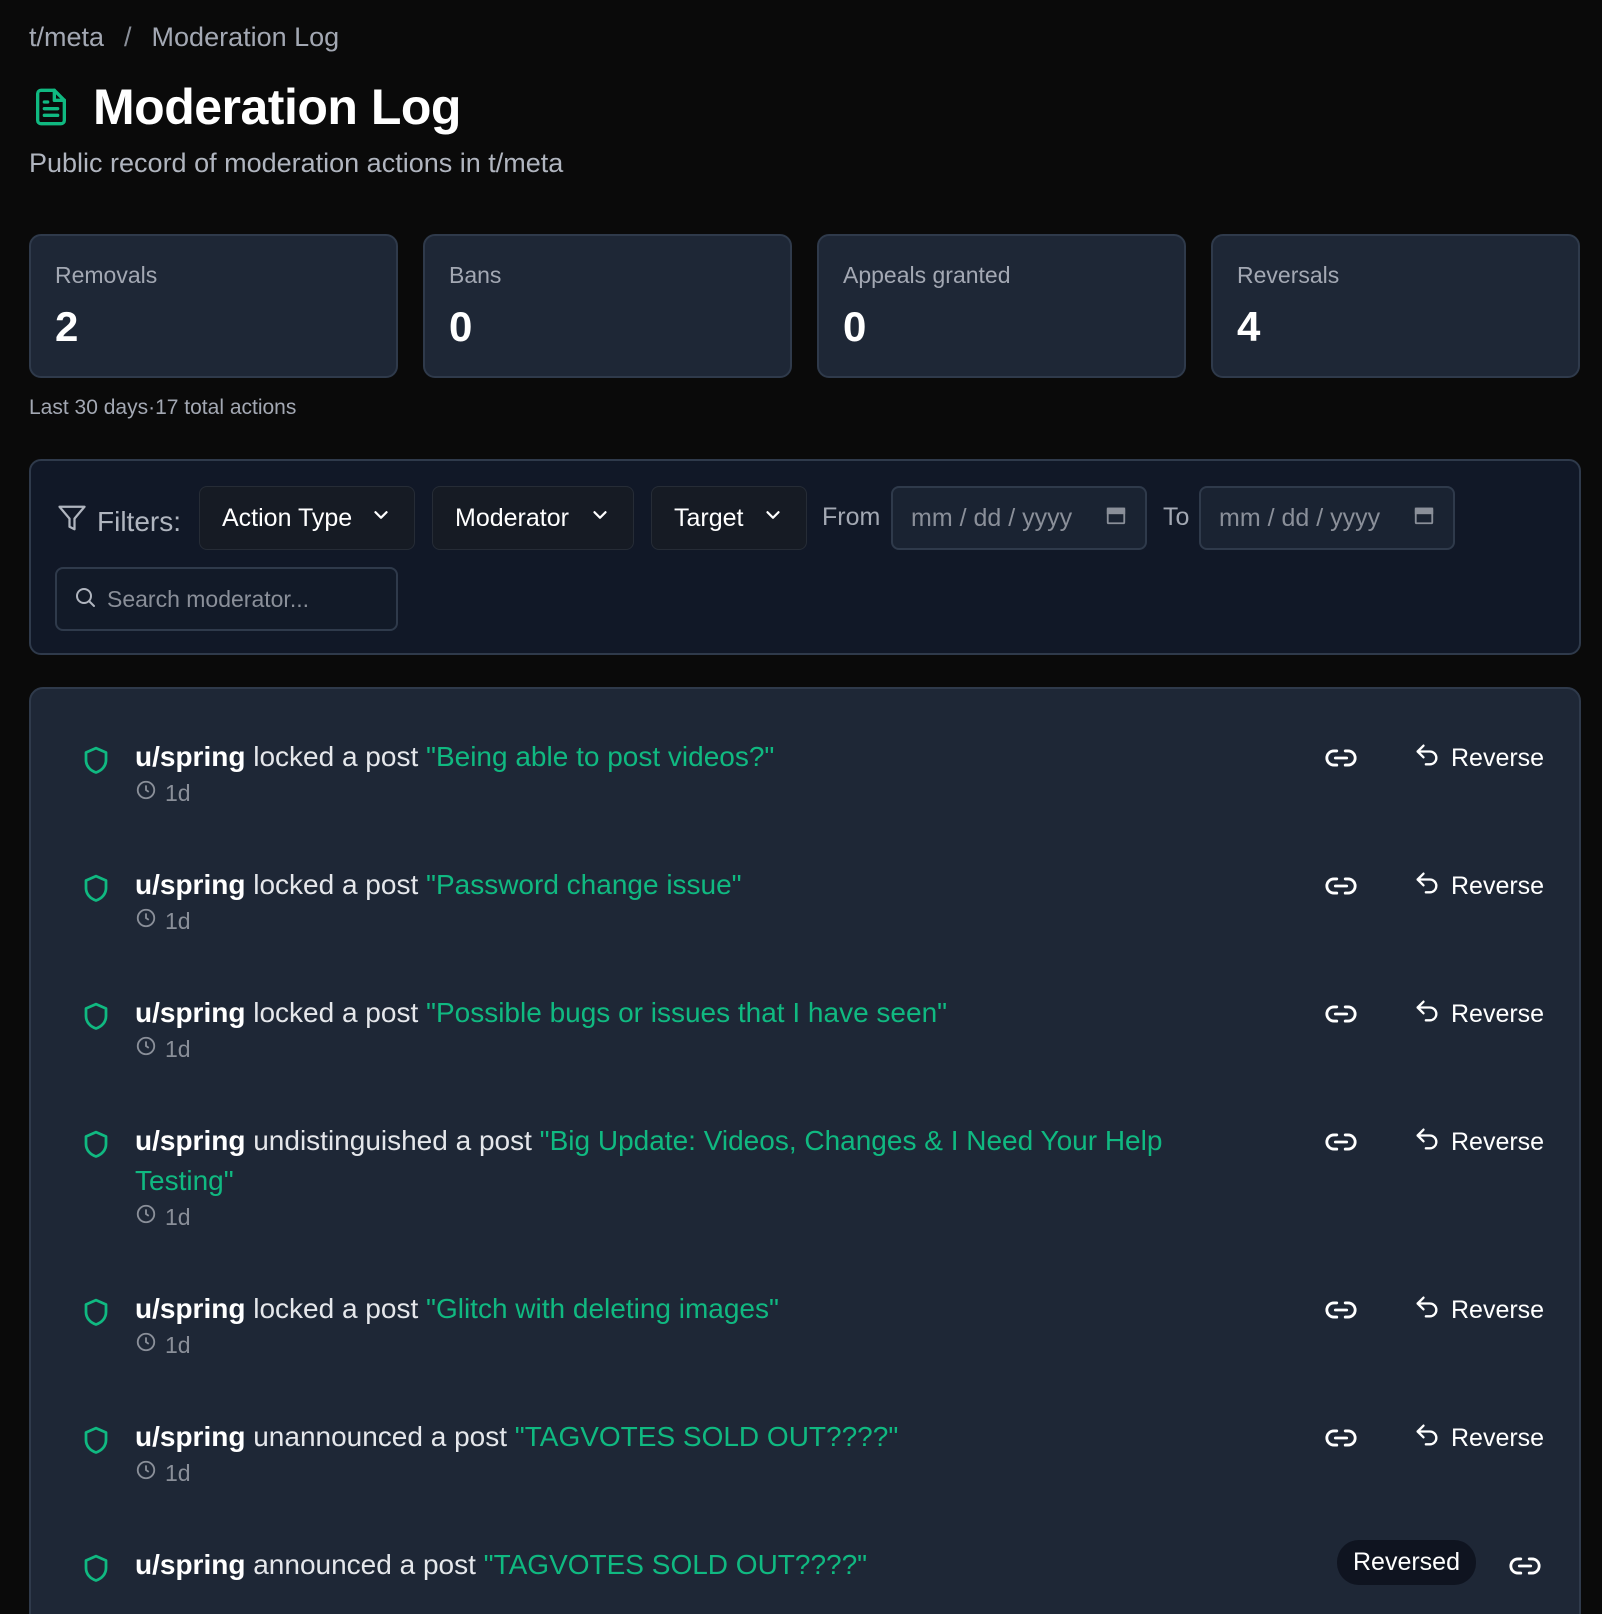  What do you see at coordinates (1288, 275) in the screenshot?
I see `stat-label: Reversals` at bounding box center [1288, 275].